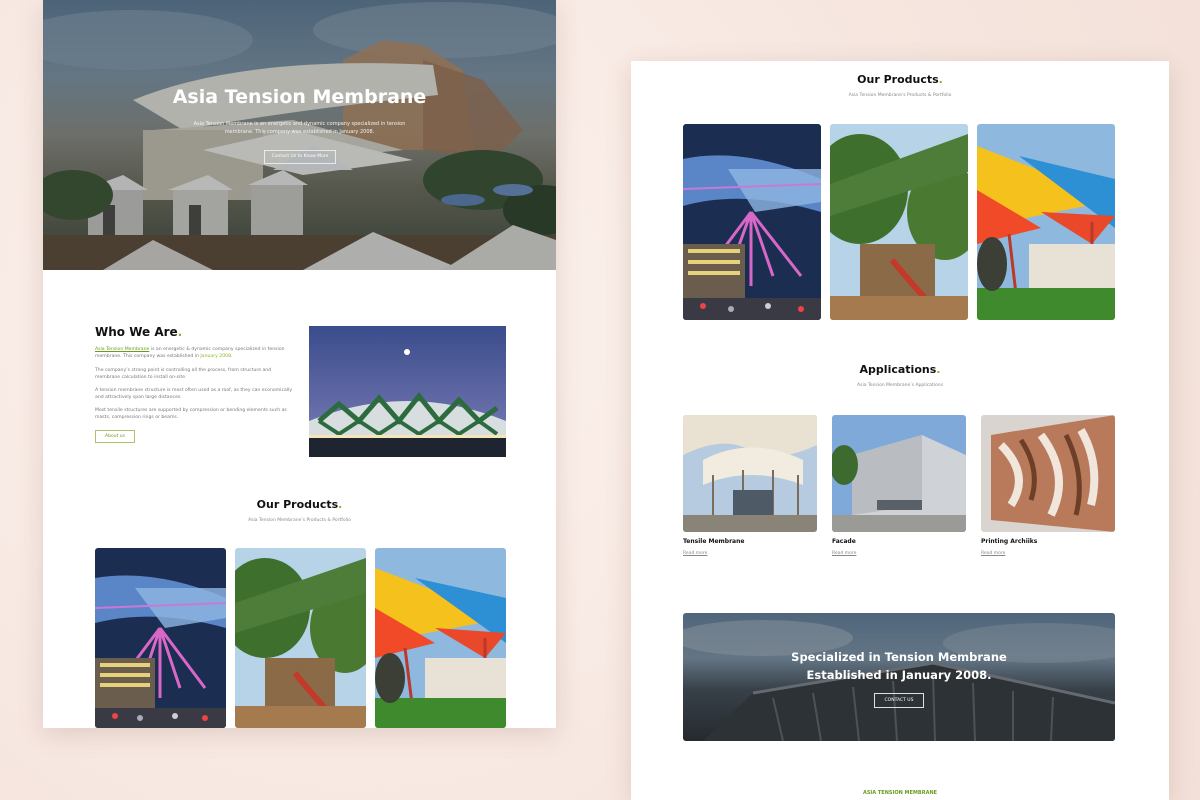 The height and width of the screenshot is (800, 1200). Describe the element at coordinates (899, 657) in the screenshot. I see `cta-title-line-1: Specialized in Tension Membrane` at that location.